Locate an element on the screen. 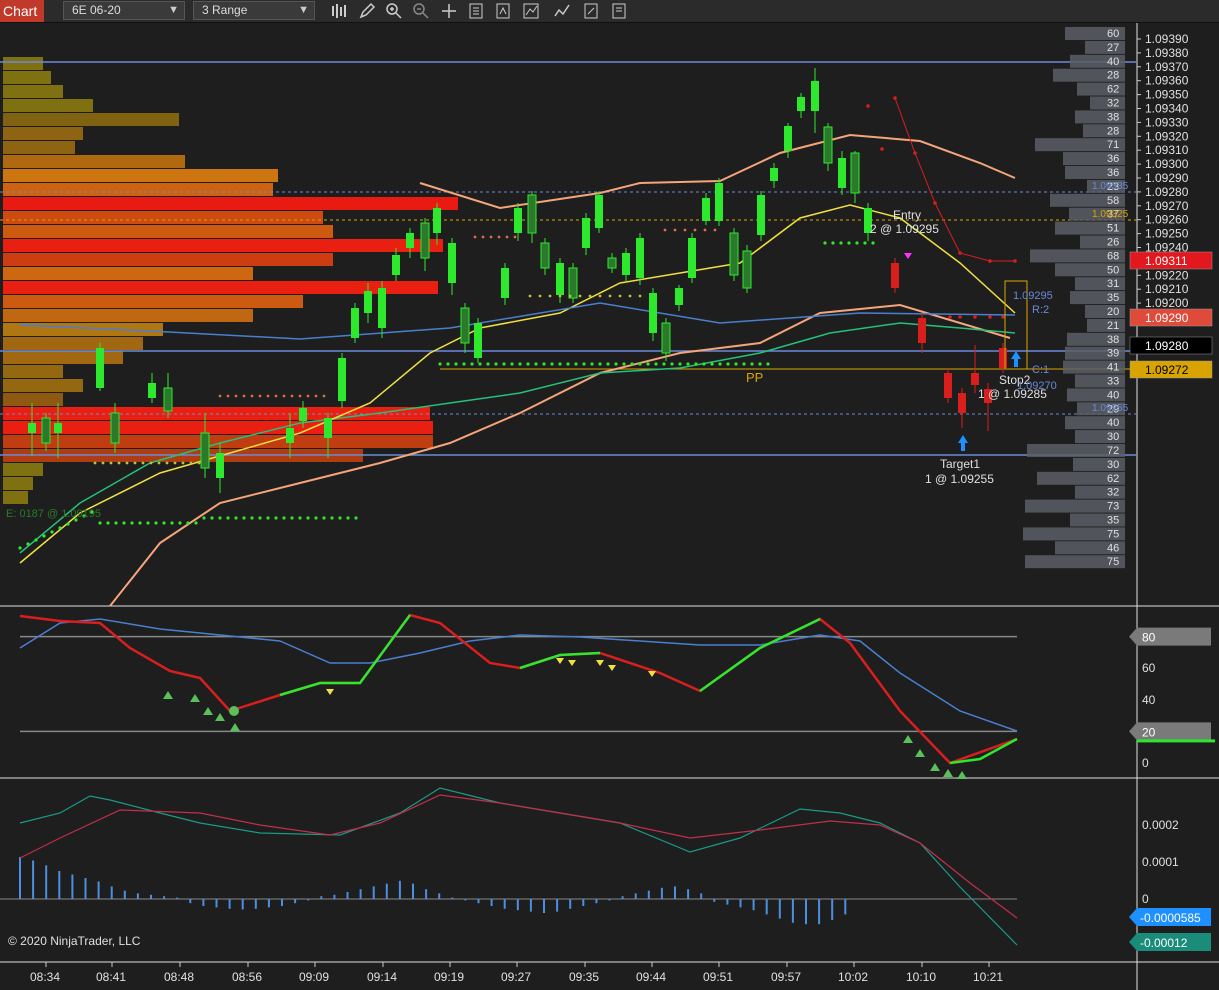 The width and height of the screenshot is (1219, 990). bar-style-icon is located at coordinates (339, 11).